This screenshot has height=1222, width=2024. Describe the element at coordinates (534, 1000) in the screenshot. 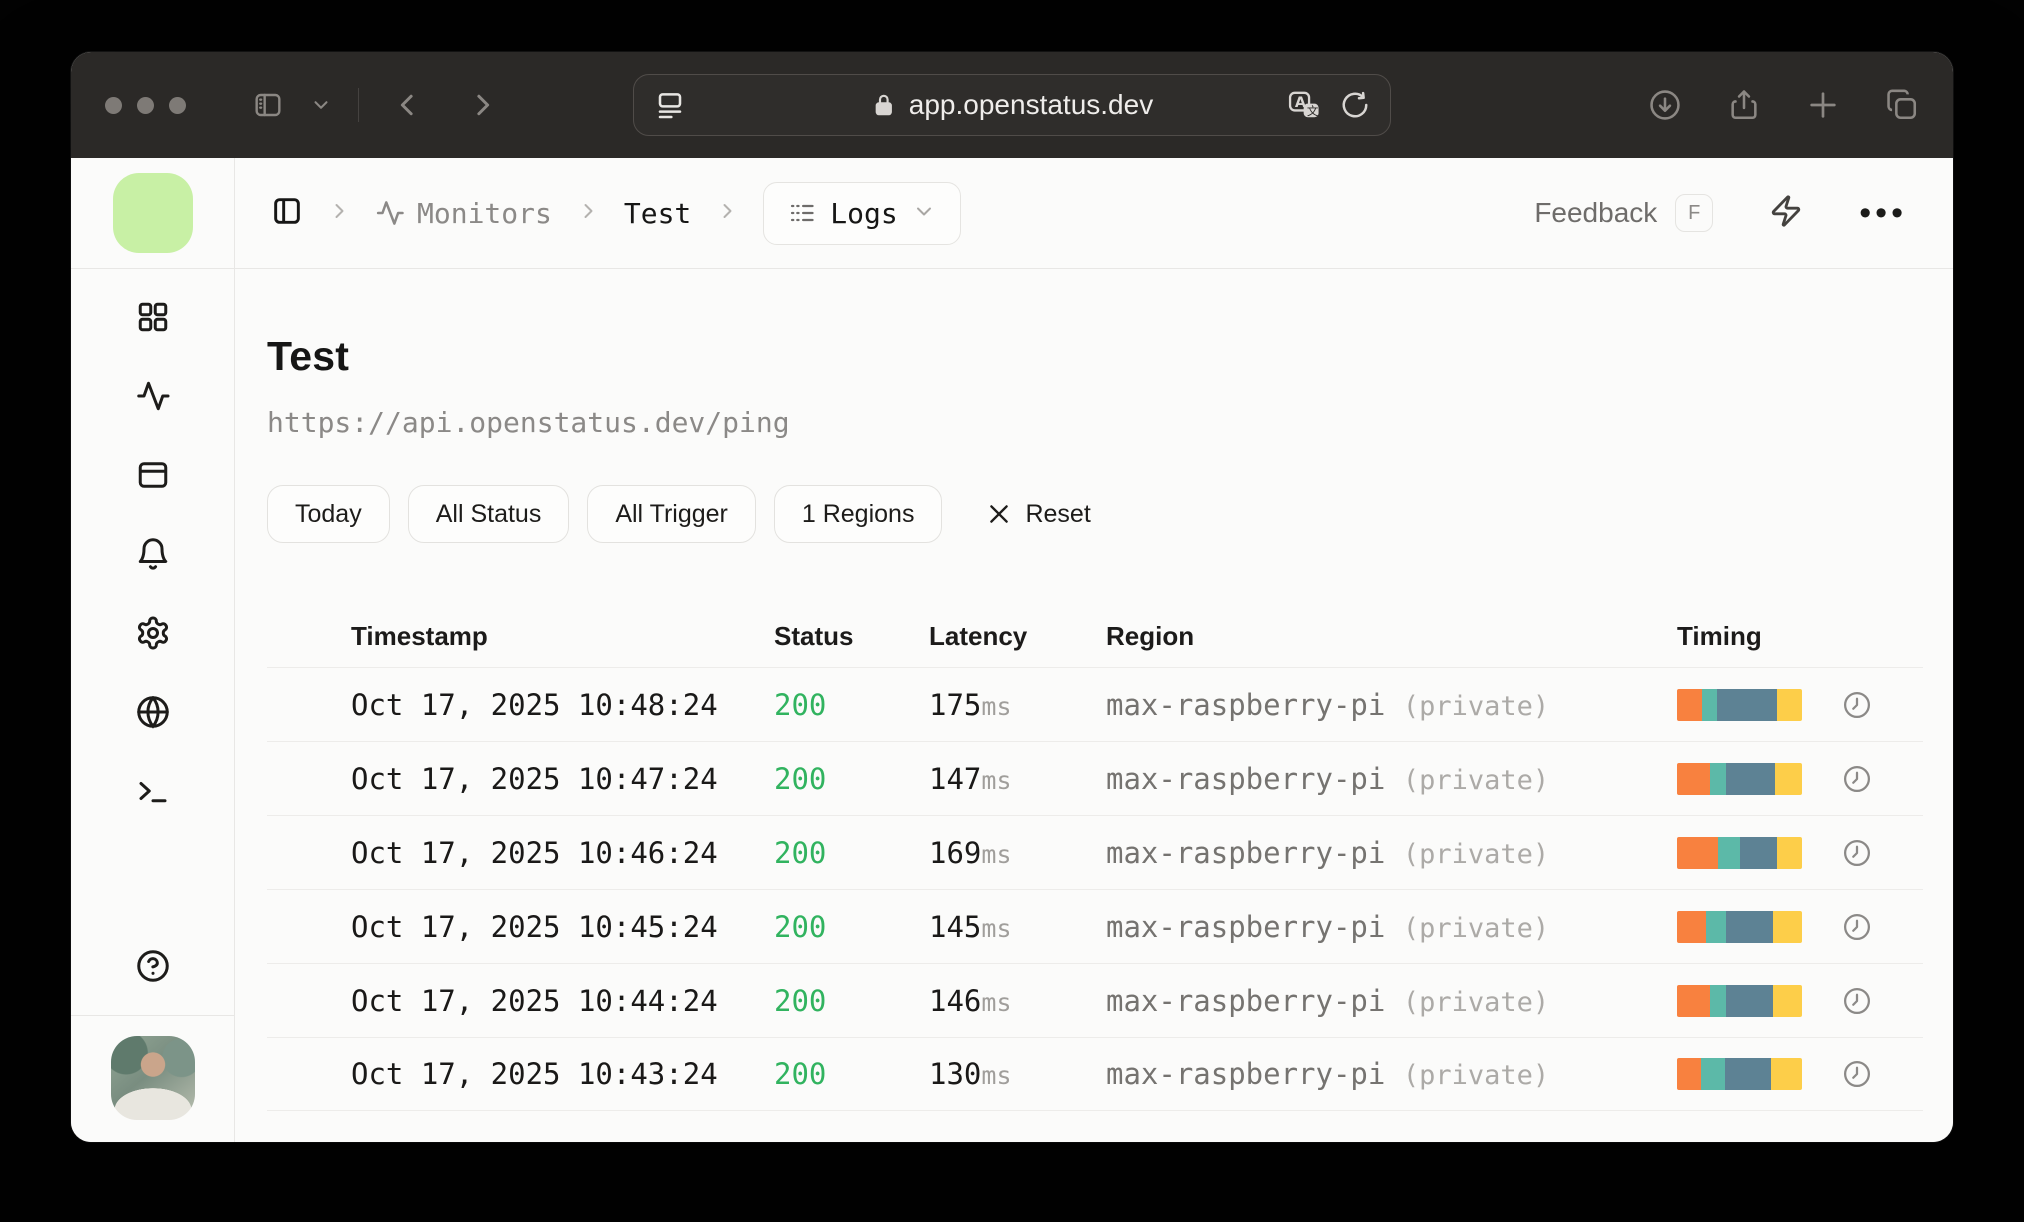

I see `cell-timestamp: Oct 17, 2025 10:44:24` at that location.